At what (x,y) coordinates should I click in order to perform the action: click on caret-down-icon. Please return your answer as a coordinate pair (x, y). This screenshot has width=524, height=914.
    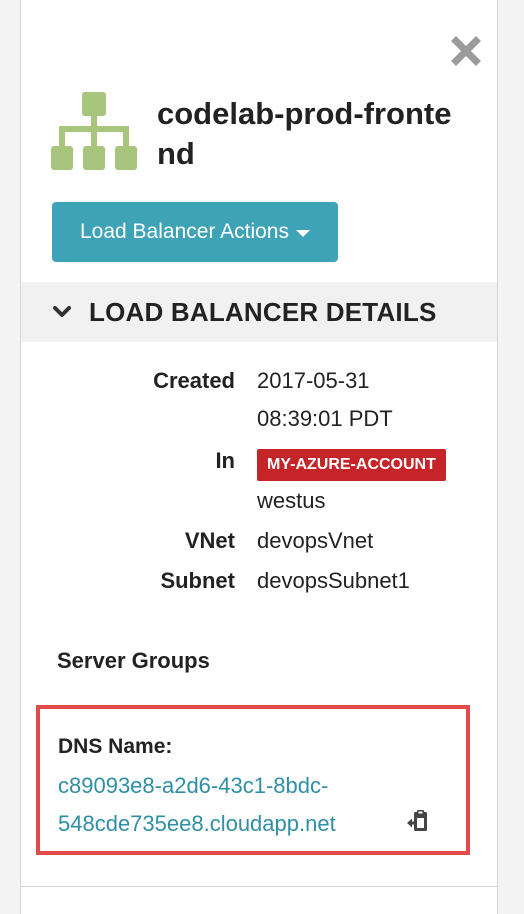
    Looking at the image, I should click on (302, 233).